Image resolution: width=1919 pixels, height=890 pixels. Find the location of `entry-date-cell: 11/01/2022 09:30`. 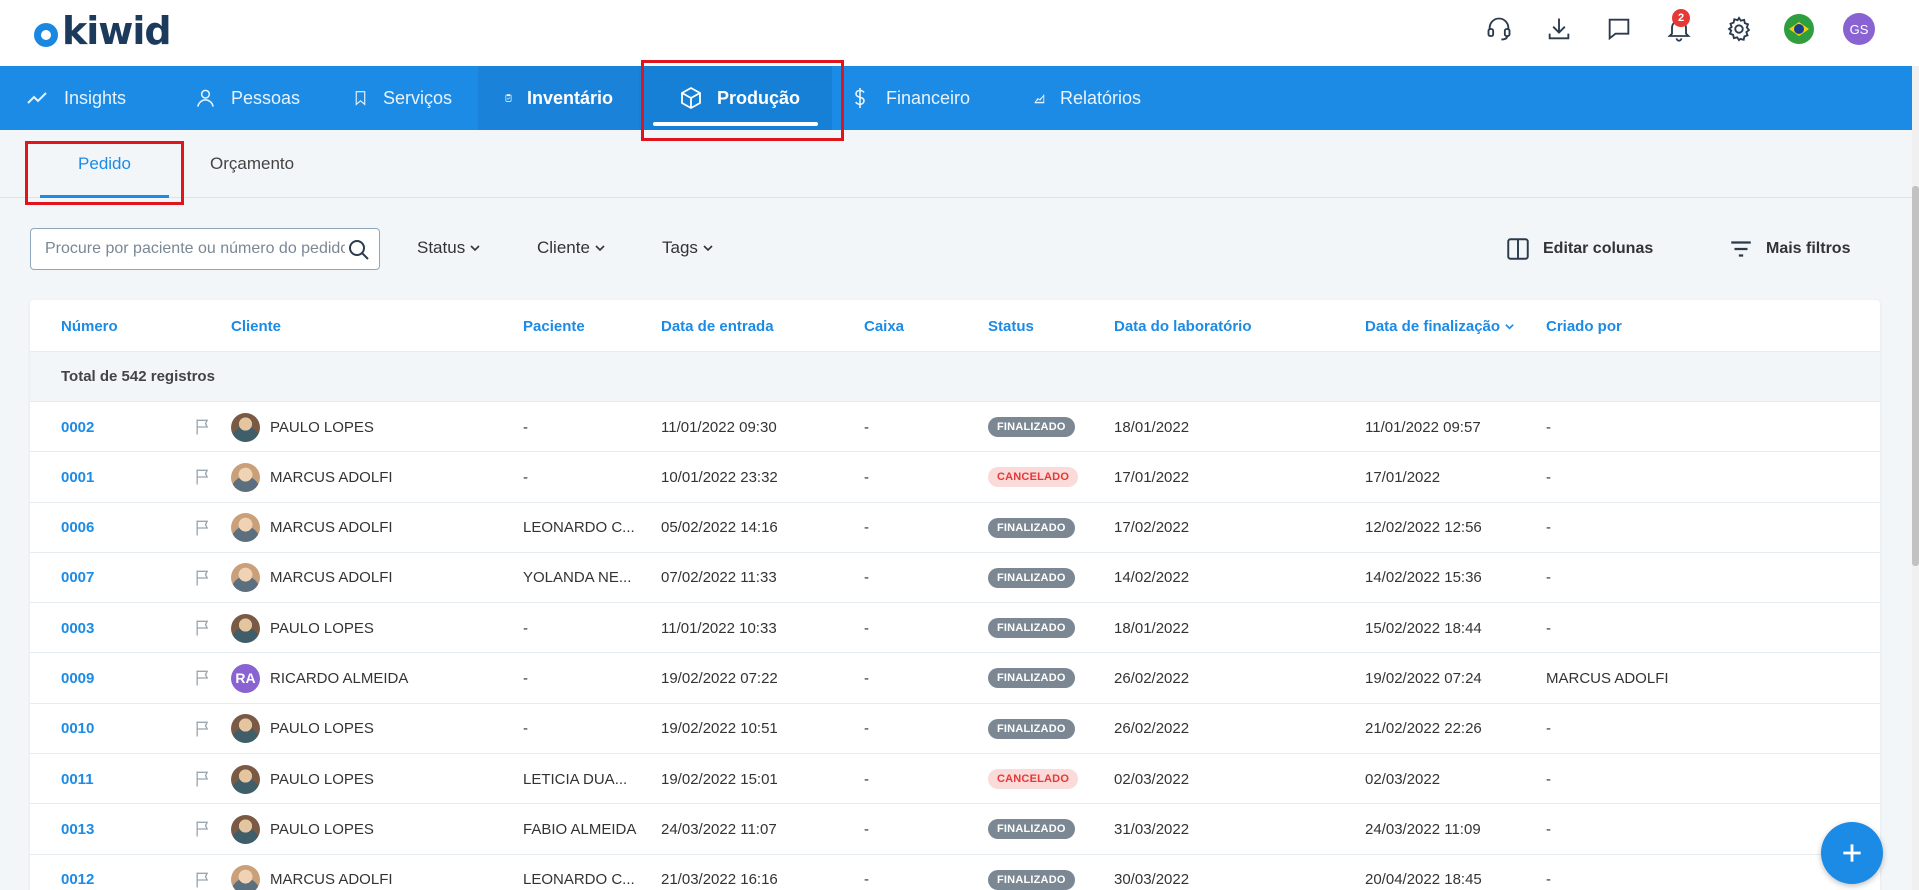

entry-date-cell: 11/01/2022 09:30 is located at coordinates (719, 427).